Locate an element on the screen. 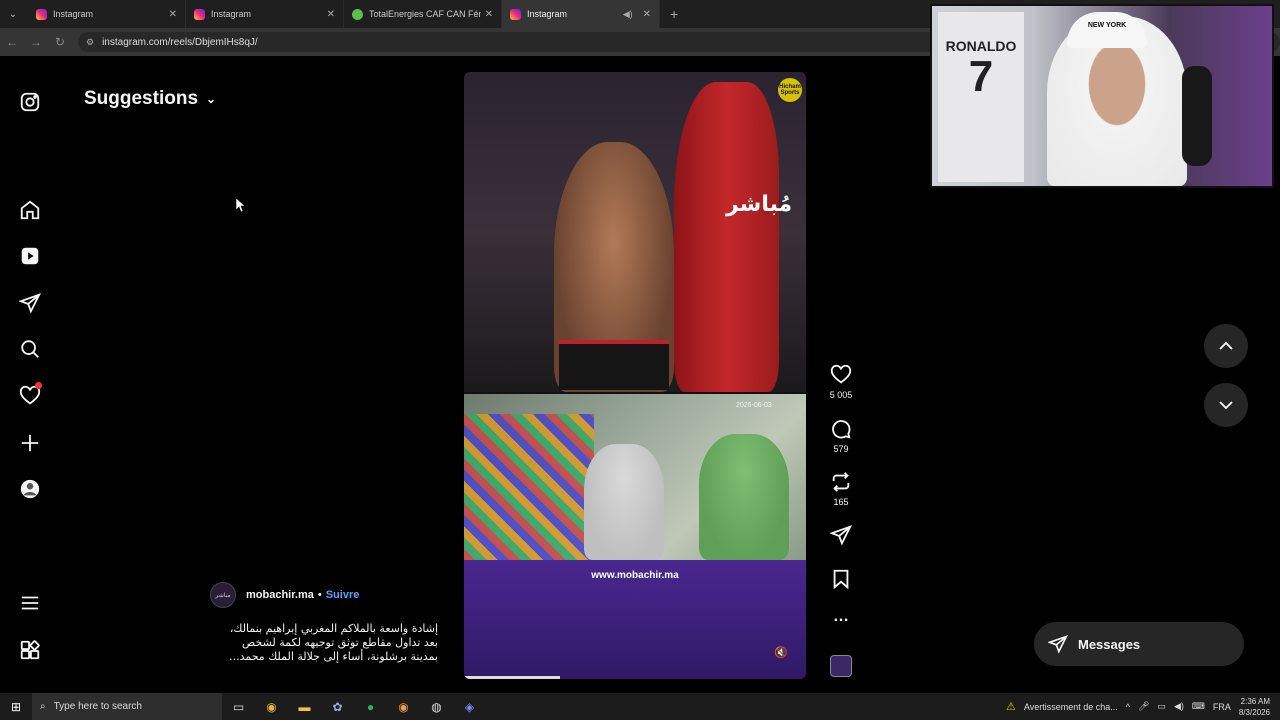 This screenshot has width=1280, height=720. reel-image-store: 2026-06-03 is located at coordinates (635, 477).